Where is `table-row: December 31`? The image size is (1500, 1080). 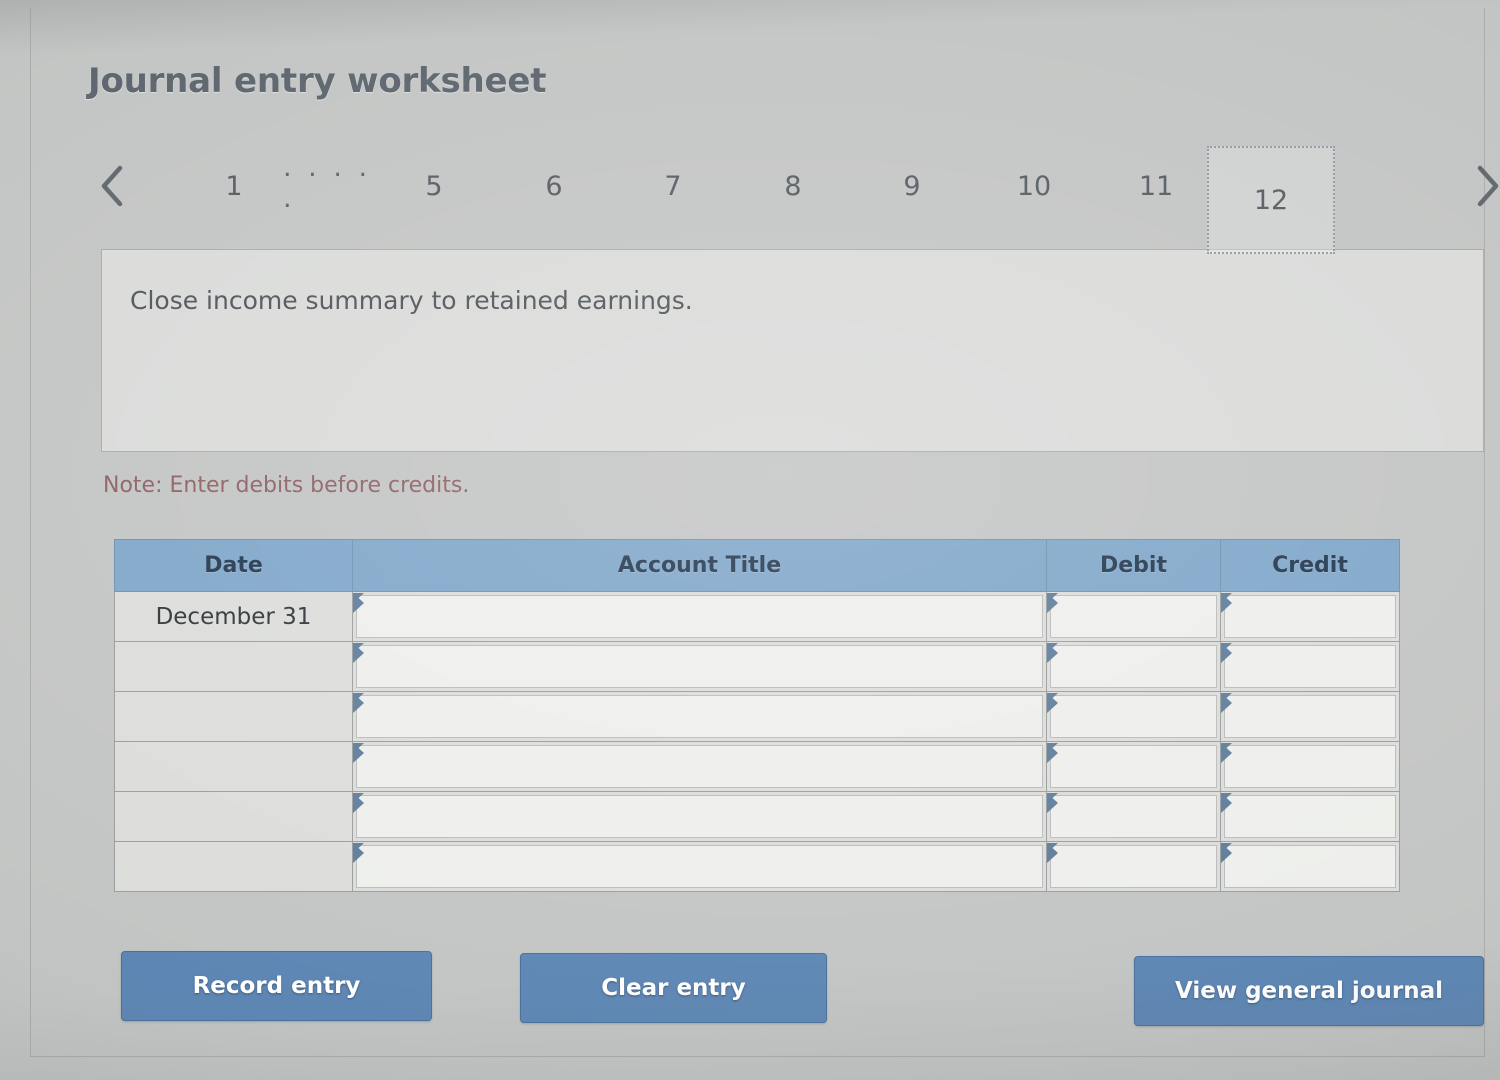
table-row: December 31 is located at coordinates (757, 616).